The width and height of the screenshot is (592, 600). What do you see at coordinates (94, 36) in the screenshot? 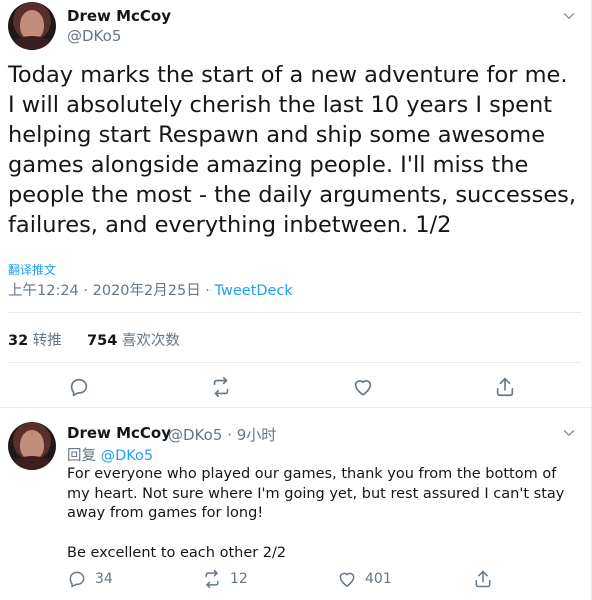
I see `author-handle: @DKo5` at bounding box center [94, 36].